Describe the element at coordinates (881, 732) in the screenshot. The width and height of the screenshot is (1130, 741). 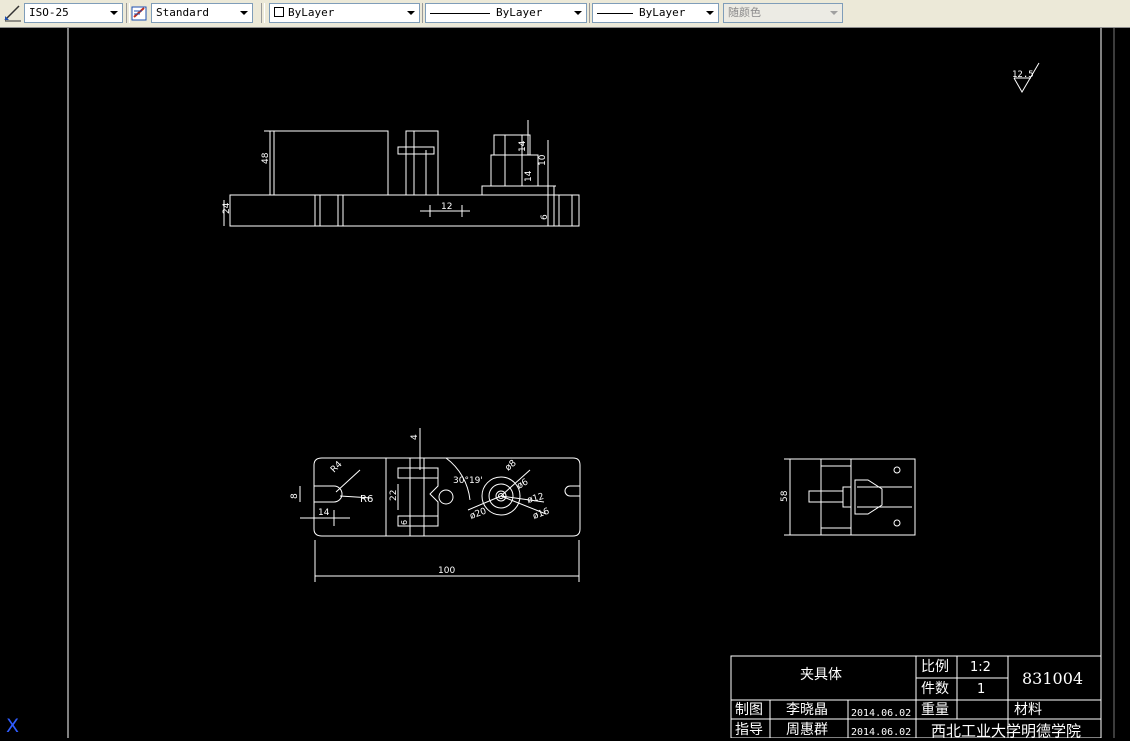
I see `supervisor-date: 2014.06.02` at that location.